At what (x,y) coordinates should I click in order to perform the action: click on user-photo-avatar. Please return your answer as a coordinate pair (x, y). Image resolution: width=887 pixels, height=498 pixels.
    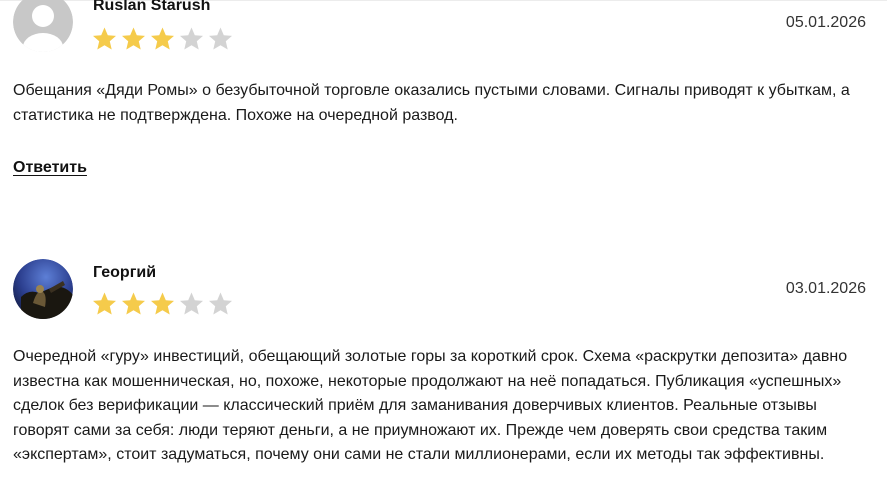
    Looking at the image, I should click on (43, 289).